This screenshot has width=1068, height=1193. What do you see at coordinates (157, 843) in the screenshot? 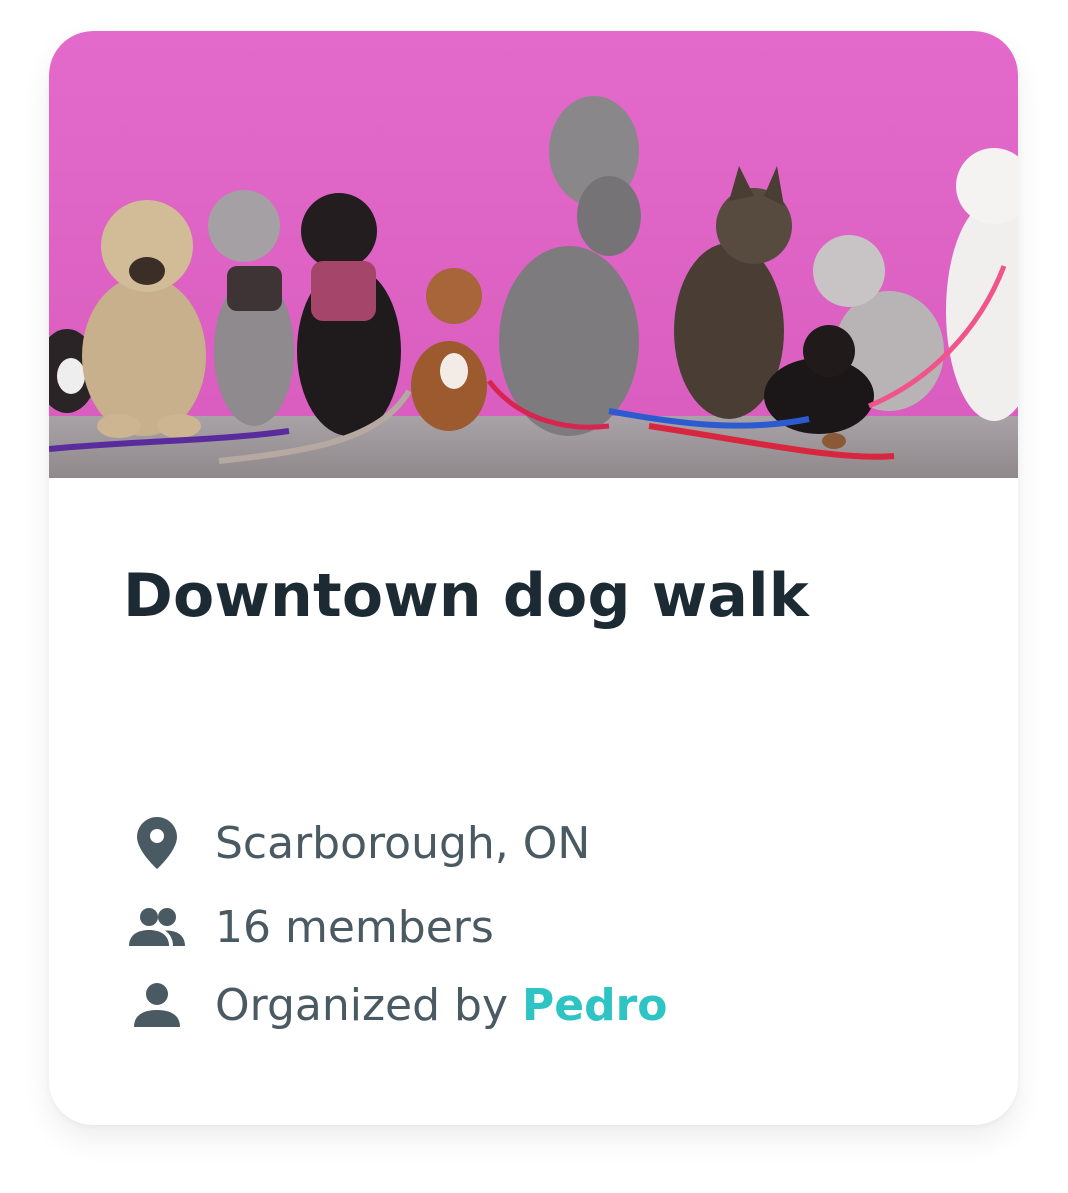
I see `location-pin-icon` at bounding box center [157, 843].